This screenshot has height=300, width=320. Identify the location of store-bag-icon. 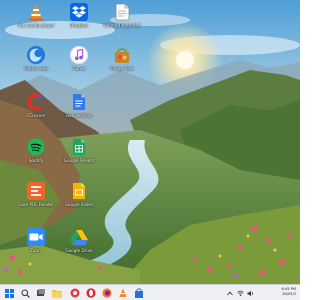
(139, 293).